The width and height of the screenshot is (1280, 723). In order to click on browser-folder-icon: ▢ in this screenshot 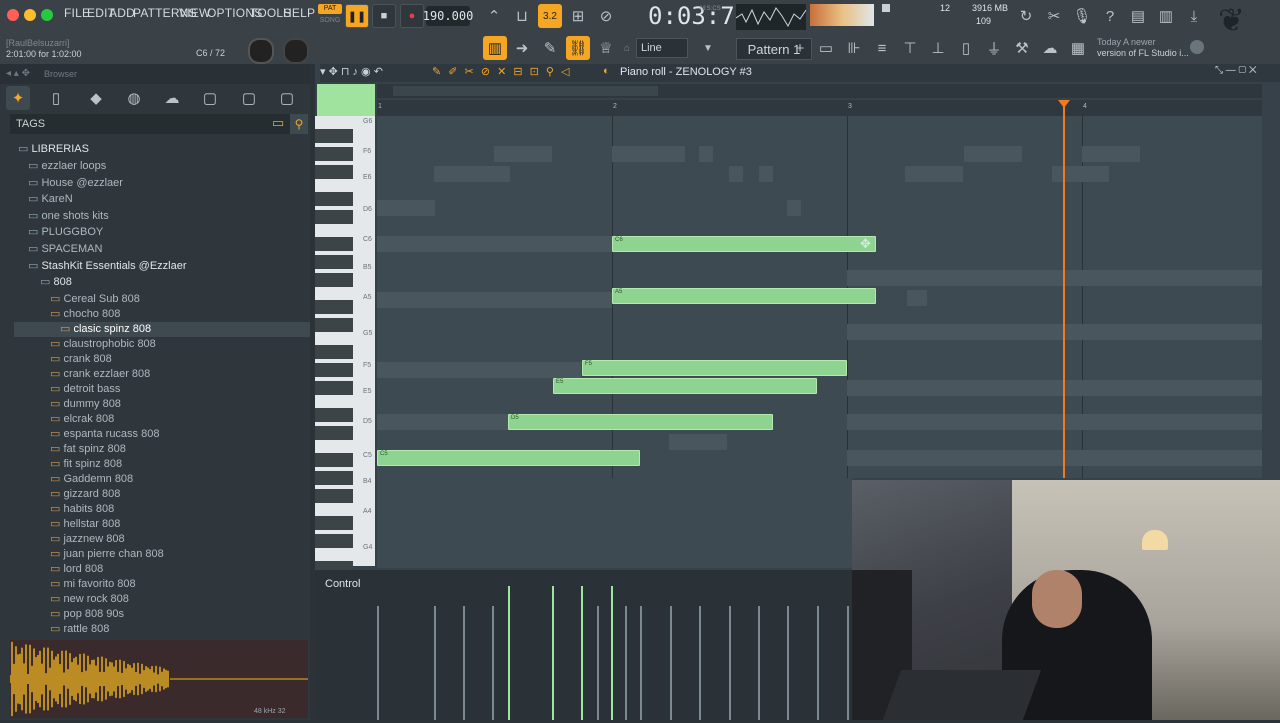, I will do `click(210, 98)`.